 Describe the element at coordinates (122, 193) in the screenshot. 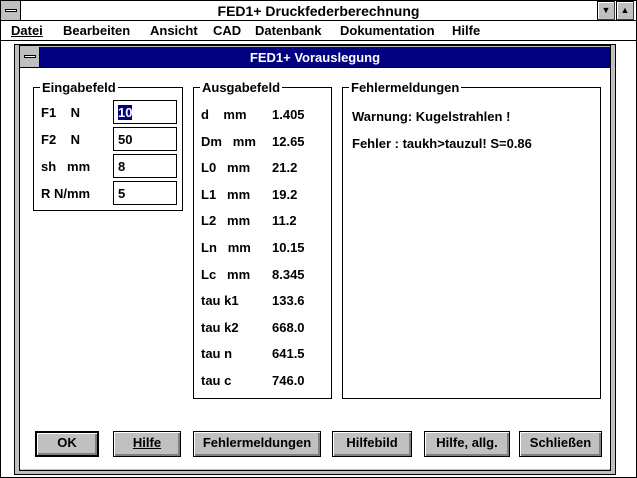

I see `r-value: 5` at that location.